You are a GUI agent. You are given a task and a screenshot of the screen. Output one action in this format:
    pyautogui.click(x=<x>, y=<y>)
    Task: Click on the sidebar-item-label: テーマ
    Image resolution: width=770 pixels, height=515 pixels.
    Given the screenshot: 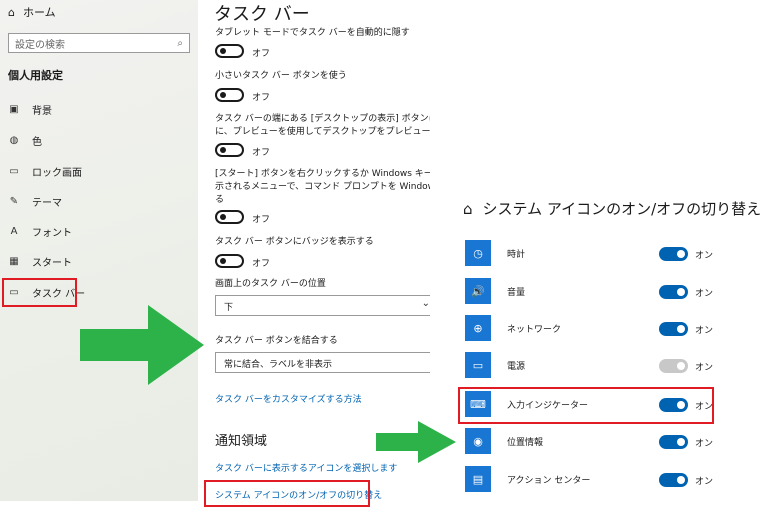 What is the action you would take?
    pyautogui.click(x=47, y=203)
    